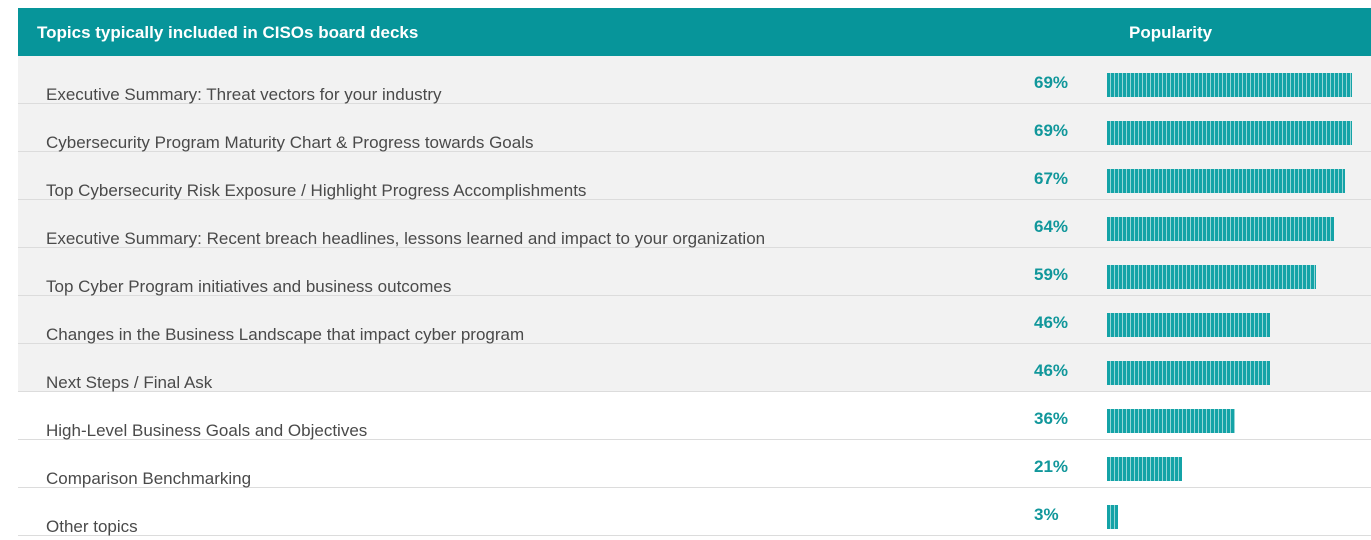 This screenshot has height=540, width=1371. What do you see at coordinates (92, 526) in the screenshot?
I see `topic-label: Other topics` at bounding box center [92, 526].